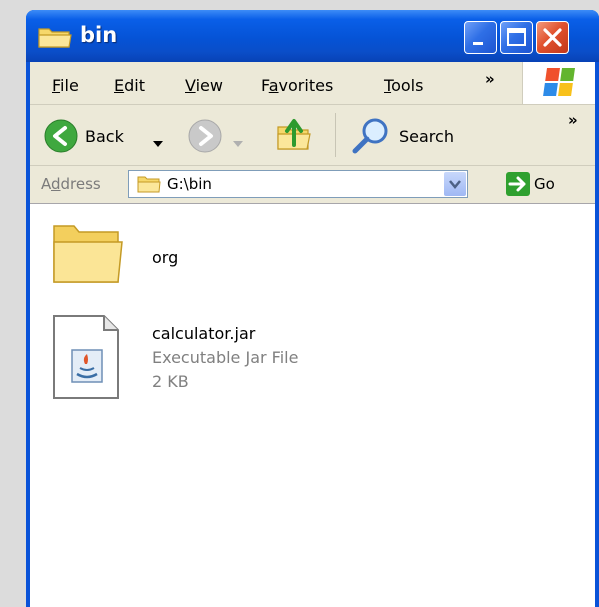  Describe the element at coordinates (335, 135) in the screenshot. I see `toolbar-separator` at that location.